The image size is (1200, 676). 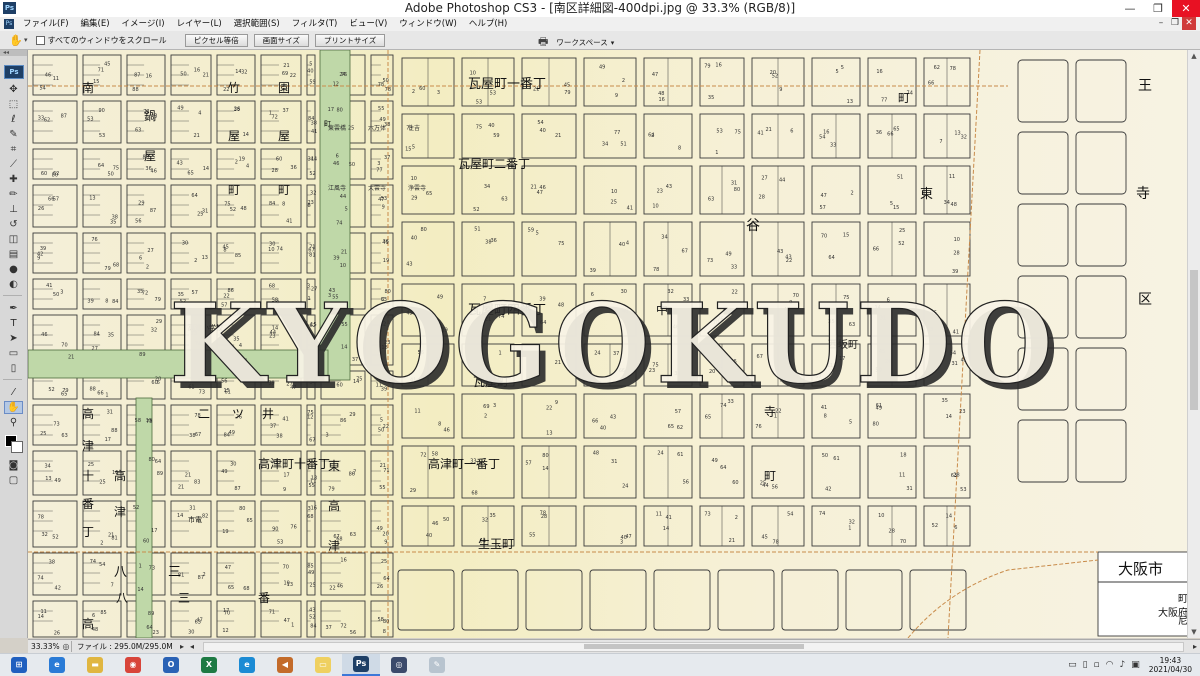 What do you see at coordinates (14, 72) in the screenshot?
I see `photoshop-logo: Ps` at bounding box center [14, 72].